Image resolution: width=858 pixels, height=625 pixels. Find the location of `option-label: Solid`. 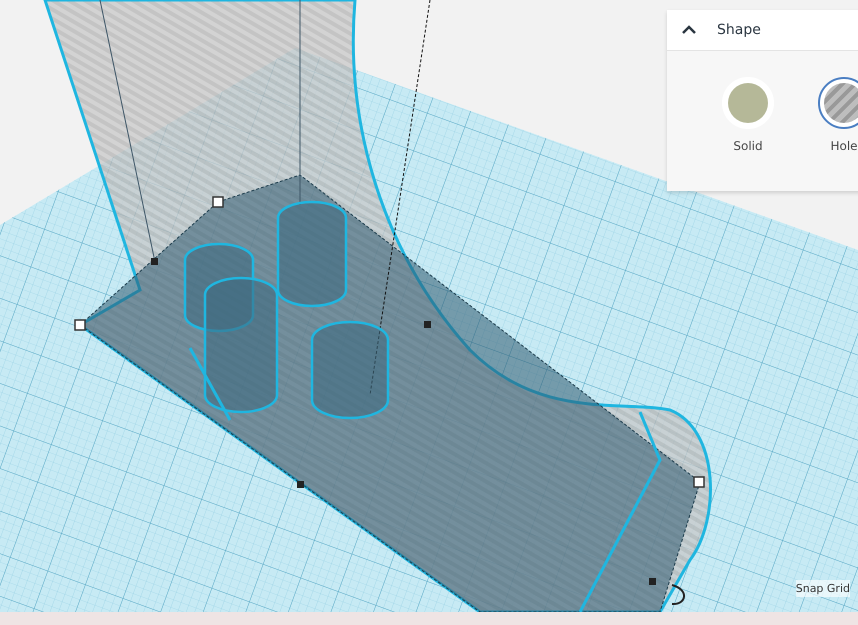

option-label: Solid is located at coordinates (748, 146).